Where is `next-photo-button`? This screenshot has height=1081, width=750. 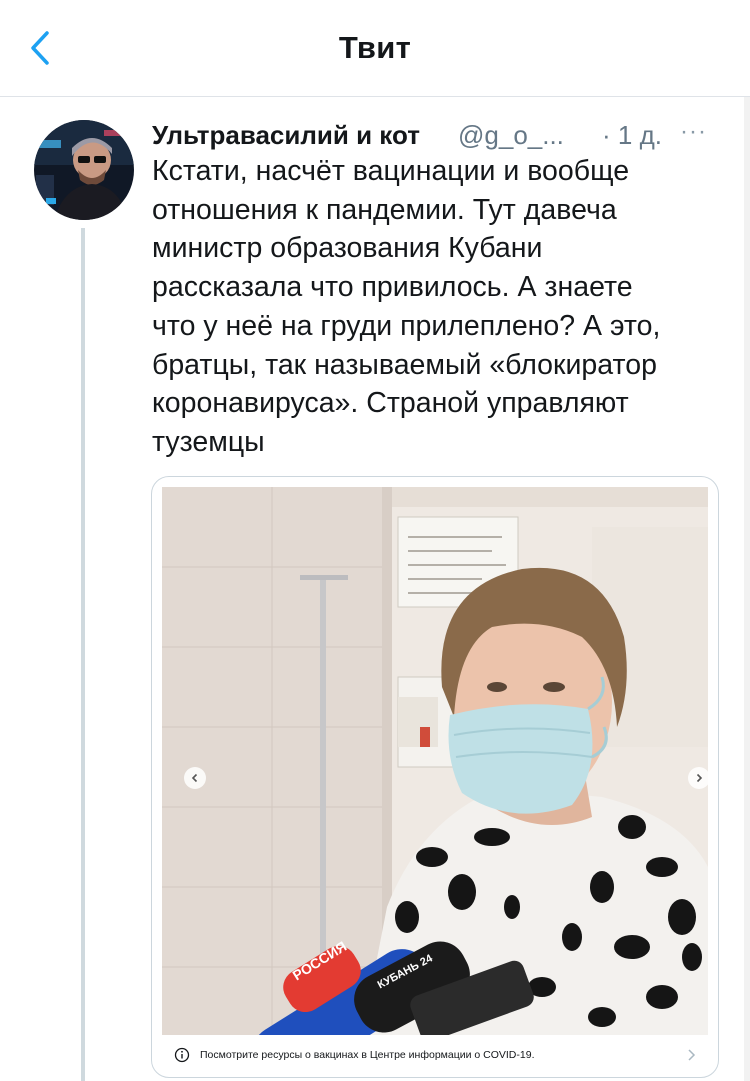 next-photo-button is located at coordinates (698, 778).